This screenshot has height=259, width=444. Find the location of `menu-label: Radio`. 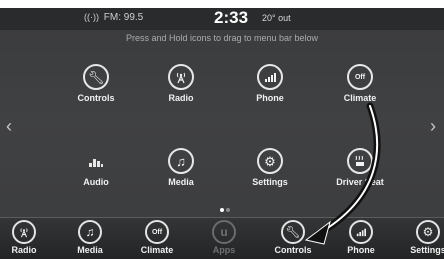

menu-label: Radio is located at coordinates (24, 250).